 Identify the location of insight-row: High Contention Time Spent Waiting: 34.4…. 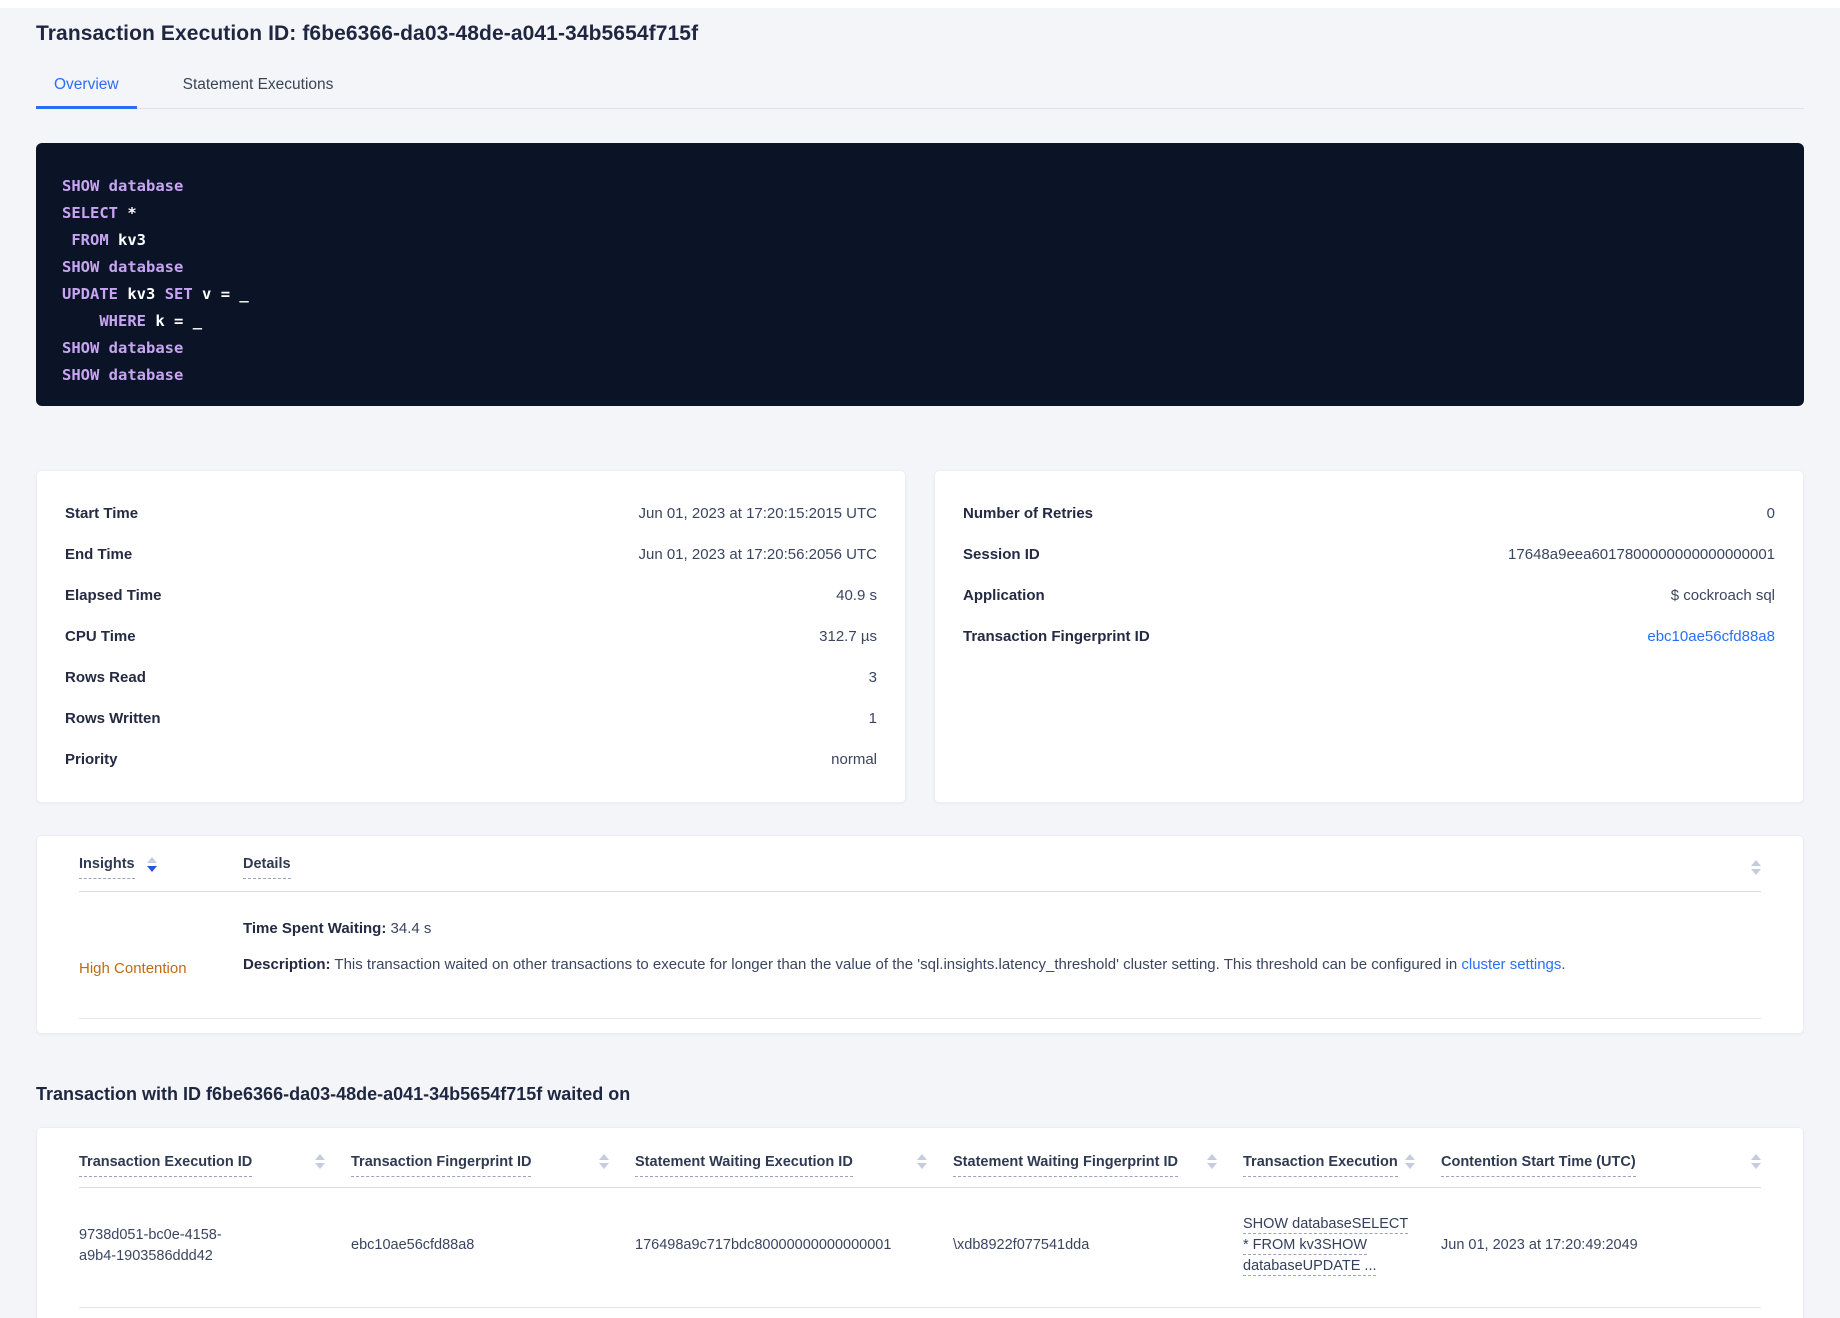
(920, 955).